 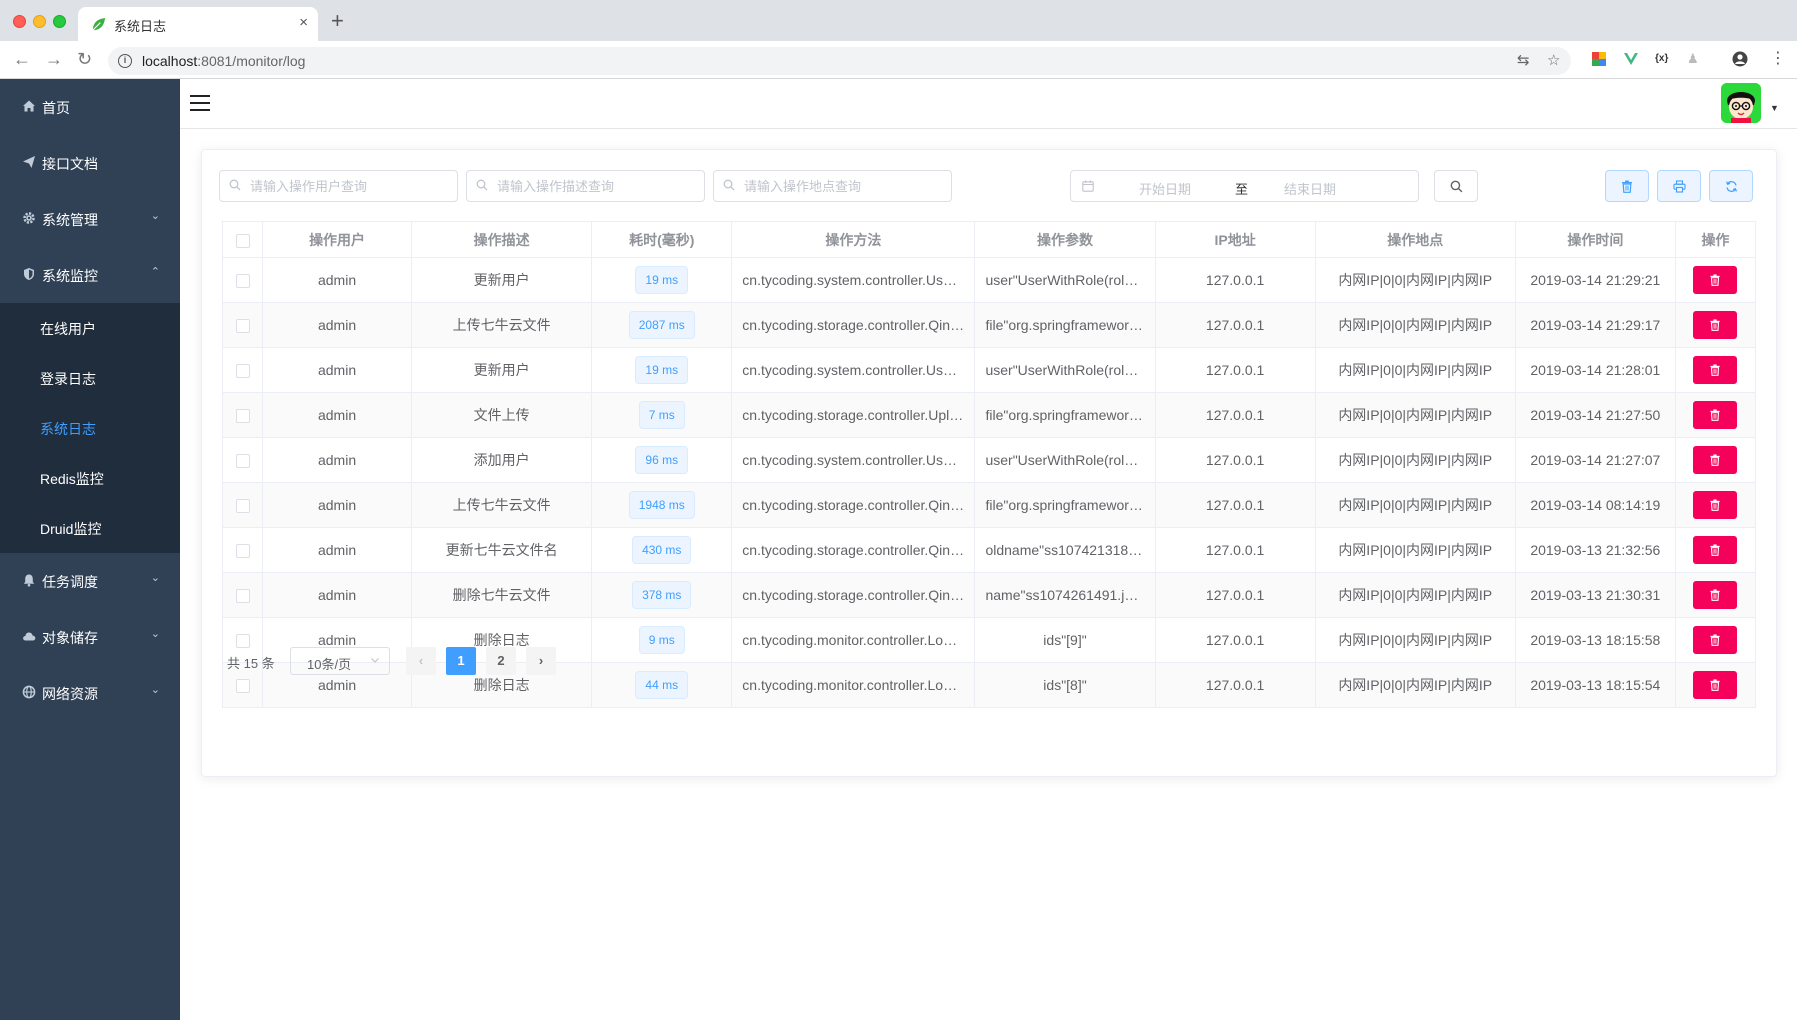 I want to click on calendar-icon, so click(x=1088, y=186).